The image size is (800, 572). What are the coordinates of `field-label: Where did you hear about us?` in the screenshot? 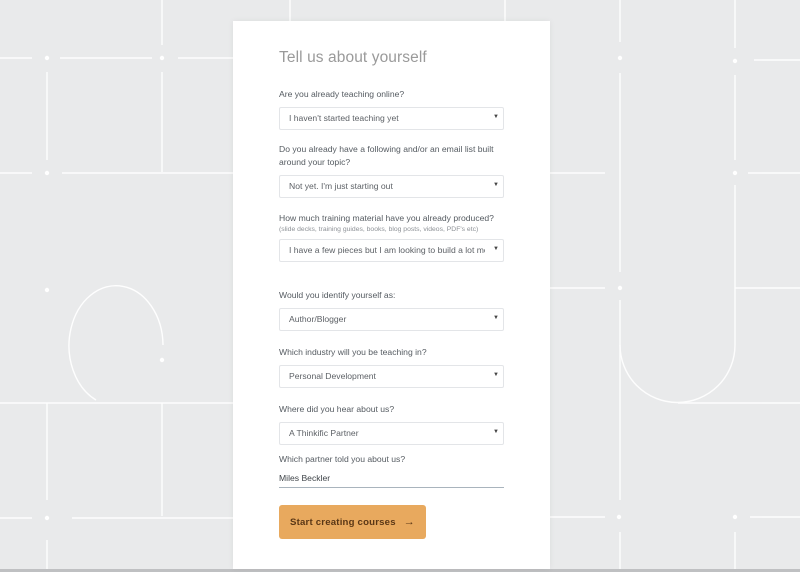 It's located at (337, 409).